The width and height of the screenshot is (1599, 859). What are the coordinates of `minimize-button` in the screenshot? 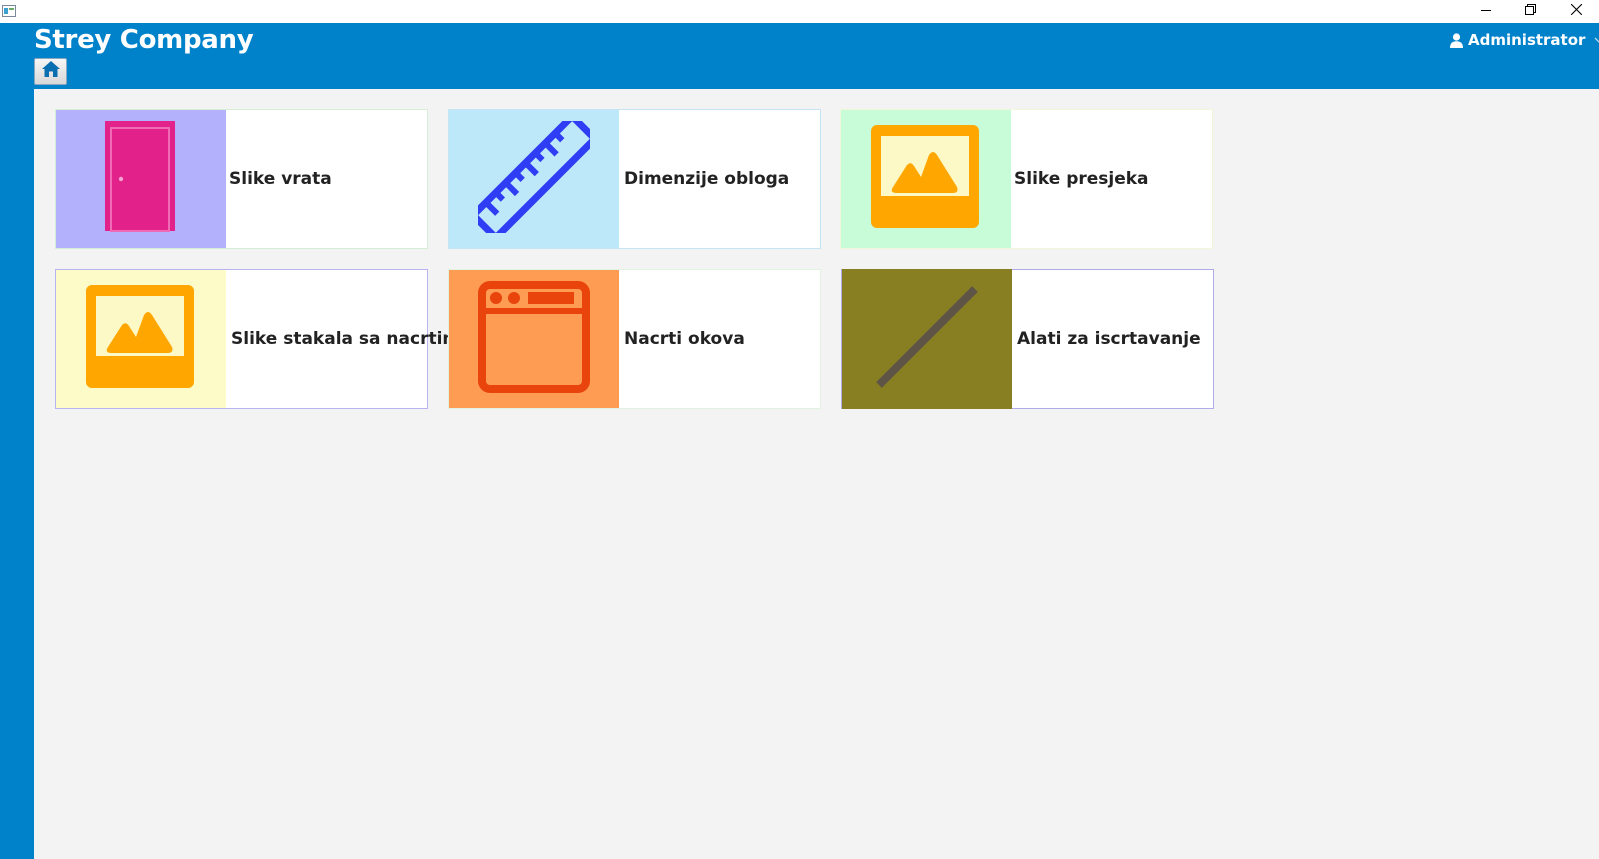 It's located at (1486, 11).